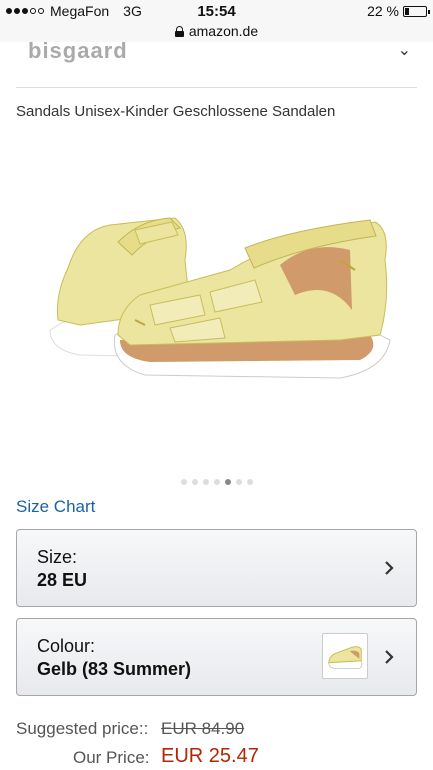 This screenshot has height=770, width=433. What do you see at coordinates (179, 31) in the screenshot?
I see `lock-icon` at bounding box center [179, 31].